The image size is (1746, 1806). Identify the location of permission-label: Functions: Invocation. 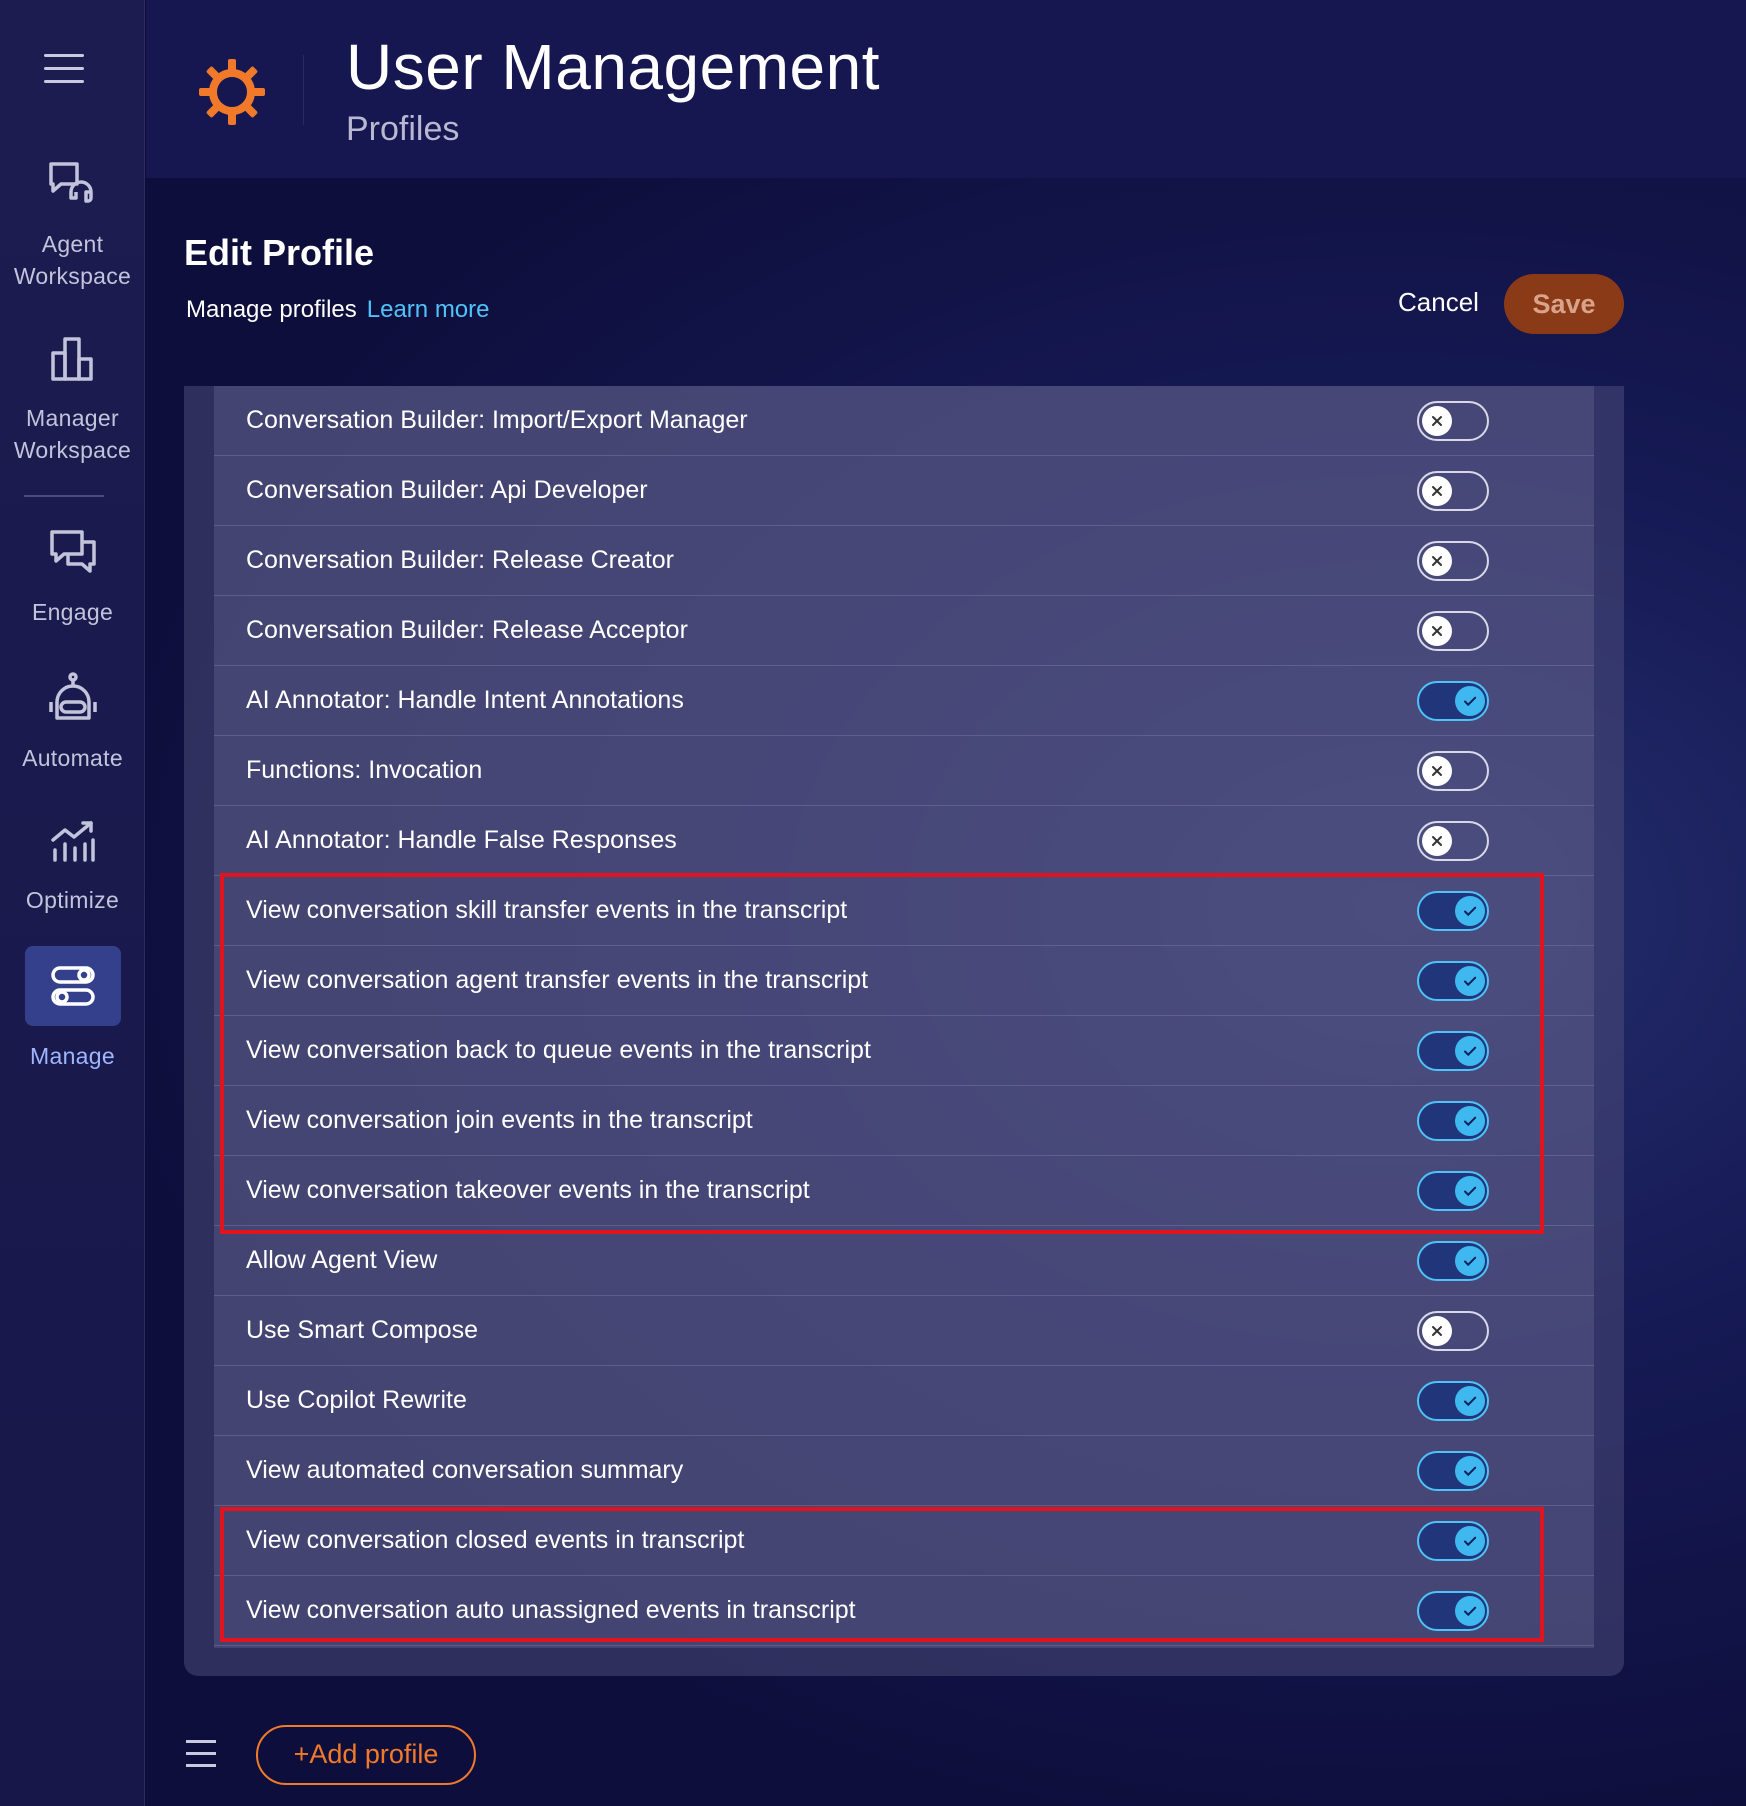
(364, 770).